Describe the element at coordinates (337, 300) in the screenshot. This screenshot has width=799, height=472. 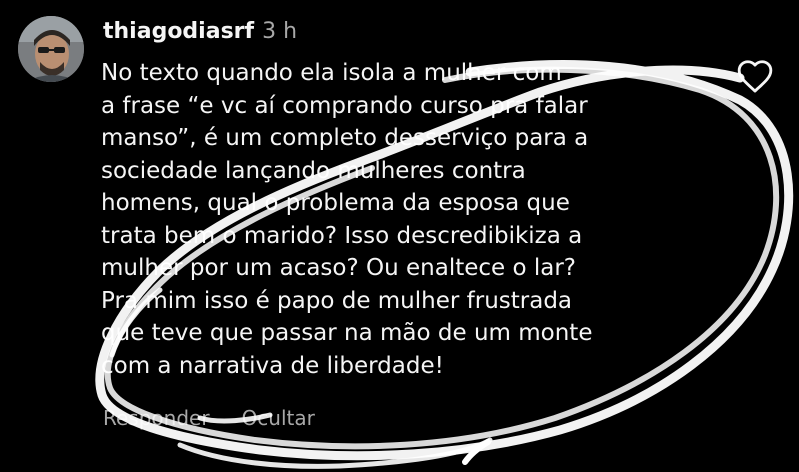
I see `comment-line: Pra mim isso é papo de mulher frustrada` at that location.